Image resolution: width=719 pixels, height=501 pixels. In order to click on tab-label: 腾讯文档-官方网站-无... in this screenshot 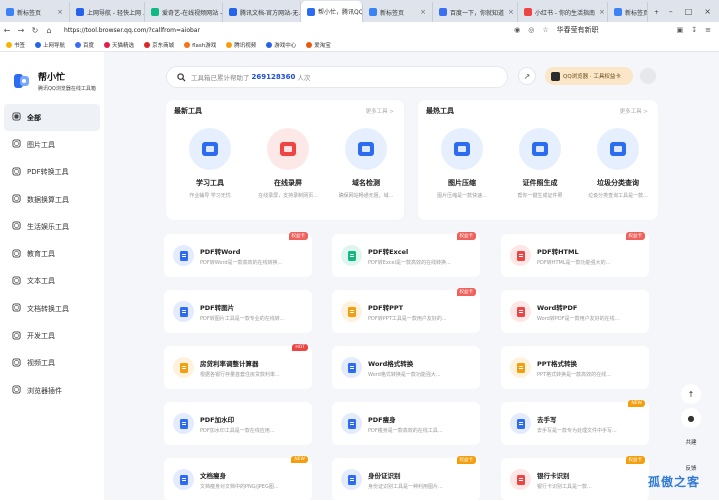, I will do `click(270, 13)`.